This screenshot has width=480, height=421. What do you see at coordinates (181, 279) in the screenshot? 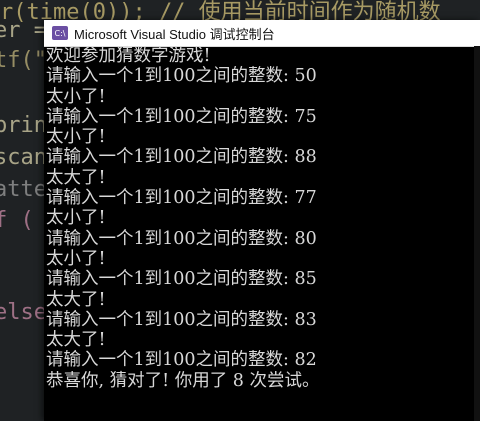
I see `console-output-line: 请输入一个1到100之间的整数: 85` at bounding box center [181, 279].